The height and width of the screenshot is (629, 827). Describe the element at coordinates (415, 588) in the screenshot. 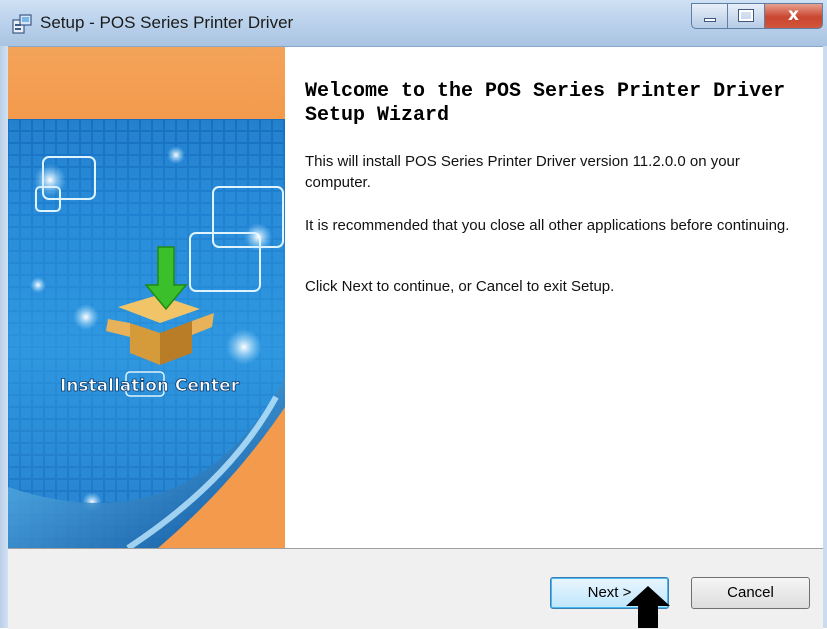

I see `button-bar: Next > Cancel` at that location.